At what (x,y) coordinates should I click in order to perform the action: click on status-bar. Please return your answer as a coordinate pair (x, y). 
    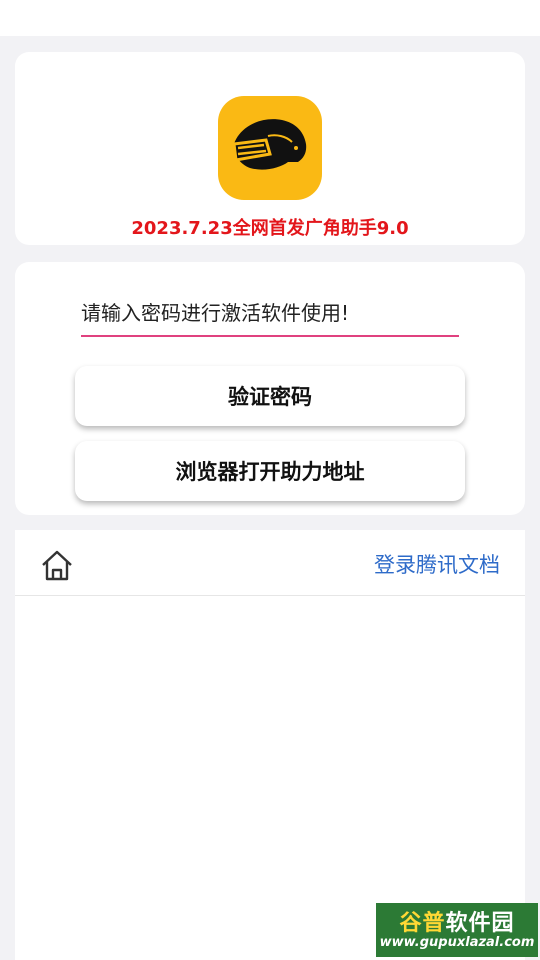
    Looking at the image, I should click on (270, 18).